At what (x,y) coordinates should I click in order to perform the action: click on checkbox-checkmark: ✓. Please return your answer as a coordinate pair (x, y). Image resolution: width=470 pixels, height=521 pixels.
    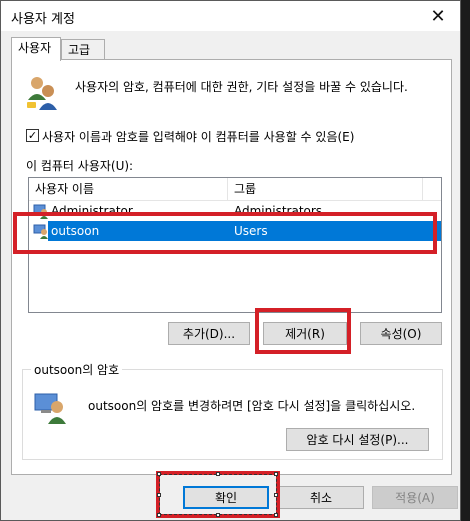
    Looking at the image, I should click on (32, 135).